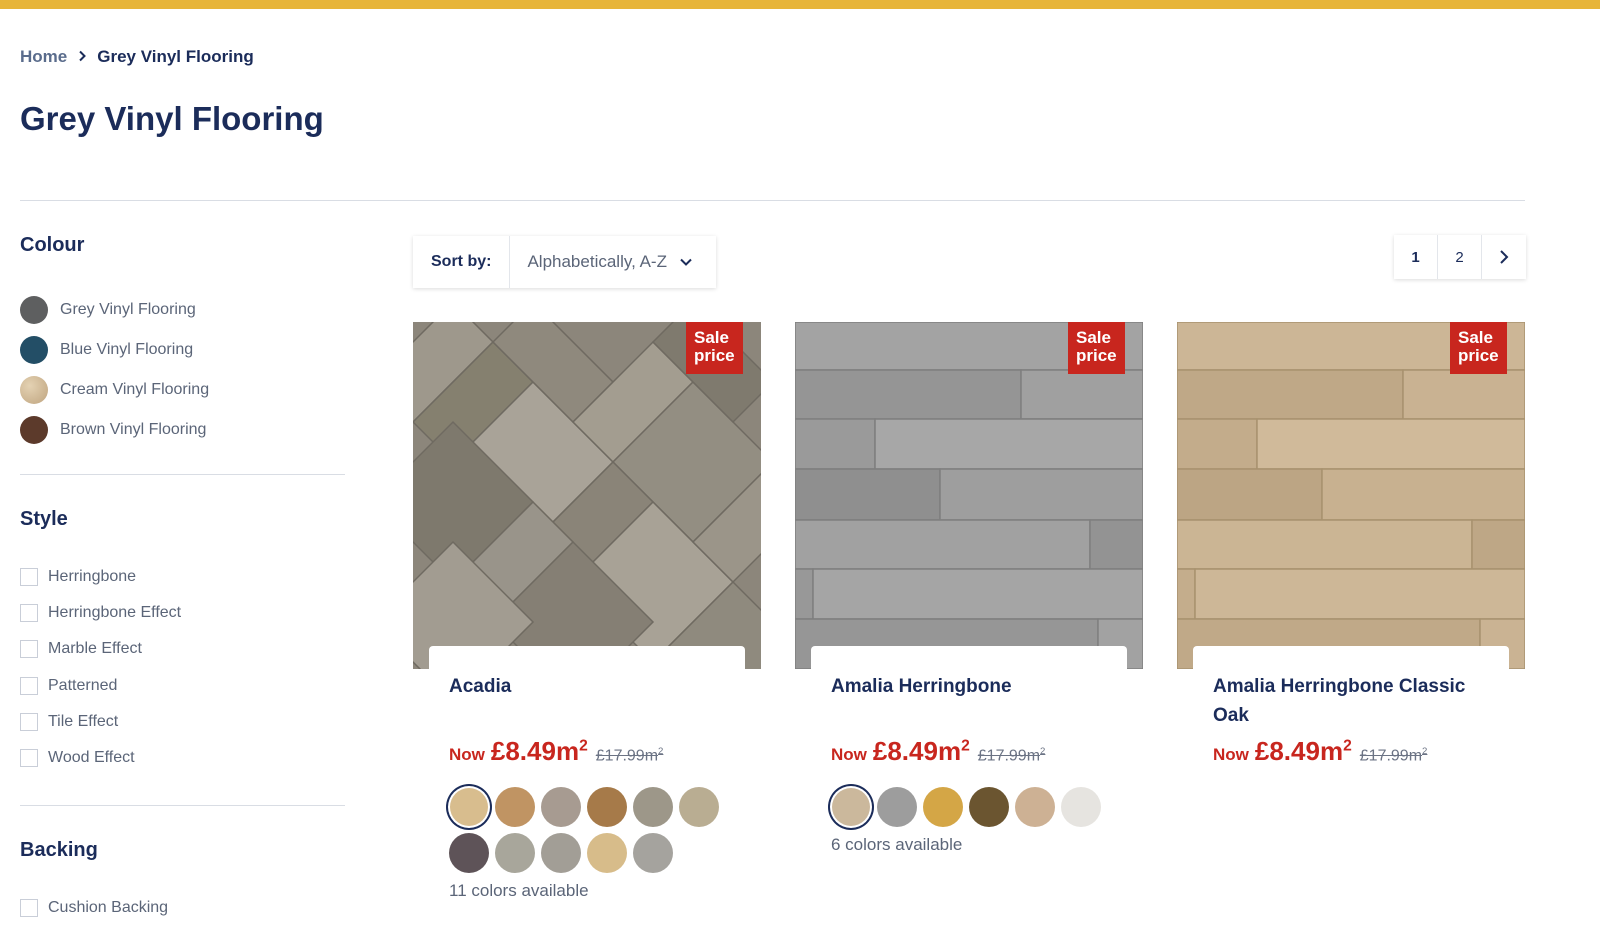 Image resolution: width=1600 pixels, height=928 pixels. Describe the element at coordinates (1351, 701) in the screenshot. I see `product-name-link: Amalia Herringbone Classic Oak` at that location.